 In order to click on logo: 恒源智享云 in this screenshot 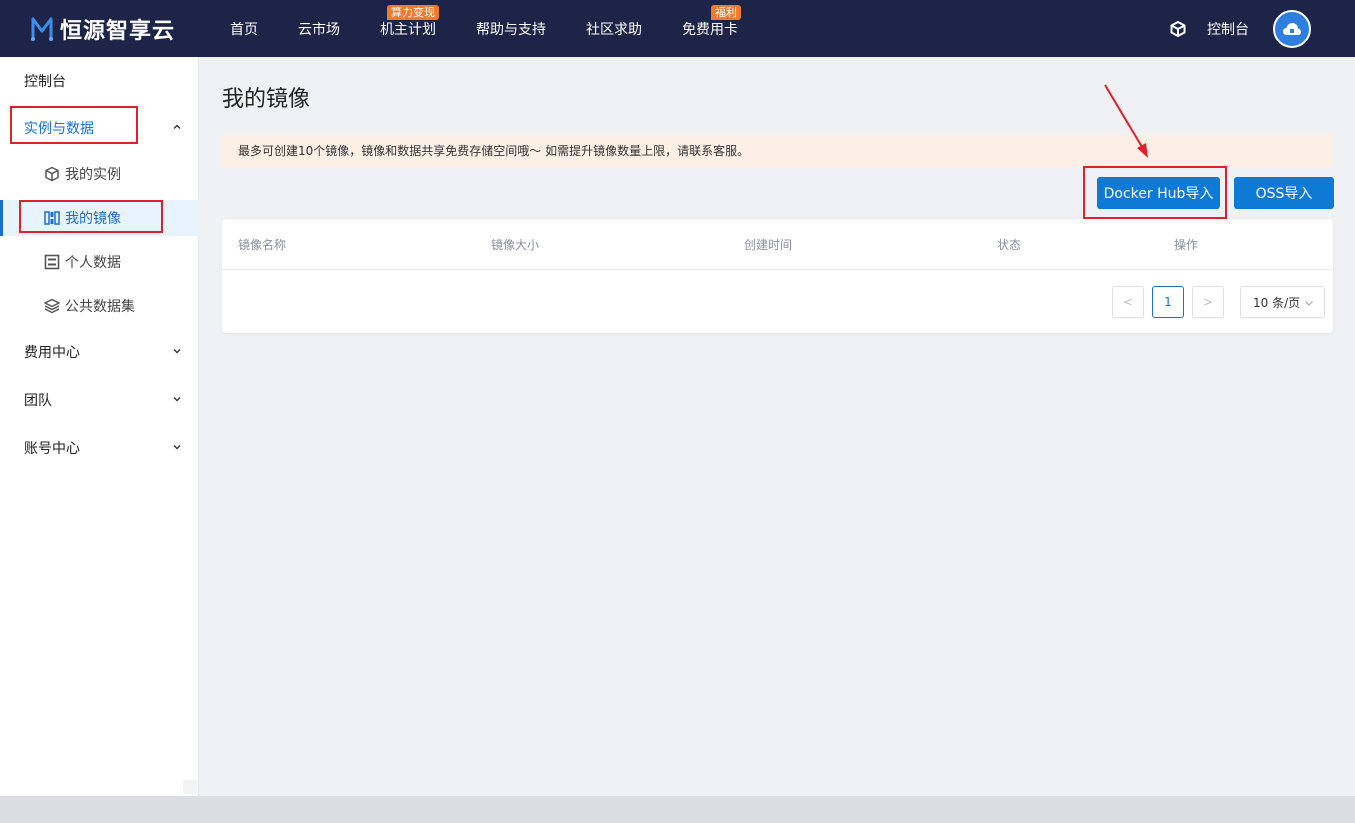, I will do `click(123, 29)`.